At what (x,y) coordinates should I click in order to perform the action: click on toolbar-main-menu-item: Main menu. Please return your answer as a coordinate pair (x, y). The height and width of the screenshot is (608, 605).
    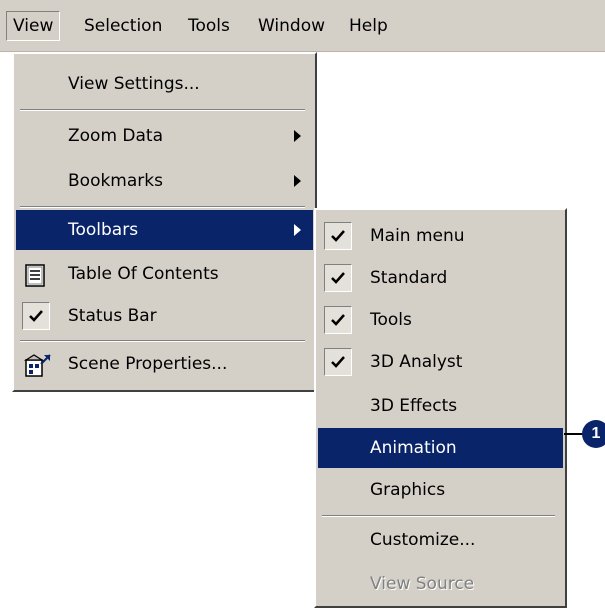
    Looking at the image, I should click on (440, 236).